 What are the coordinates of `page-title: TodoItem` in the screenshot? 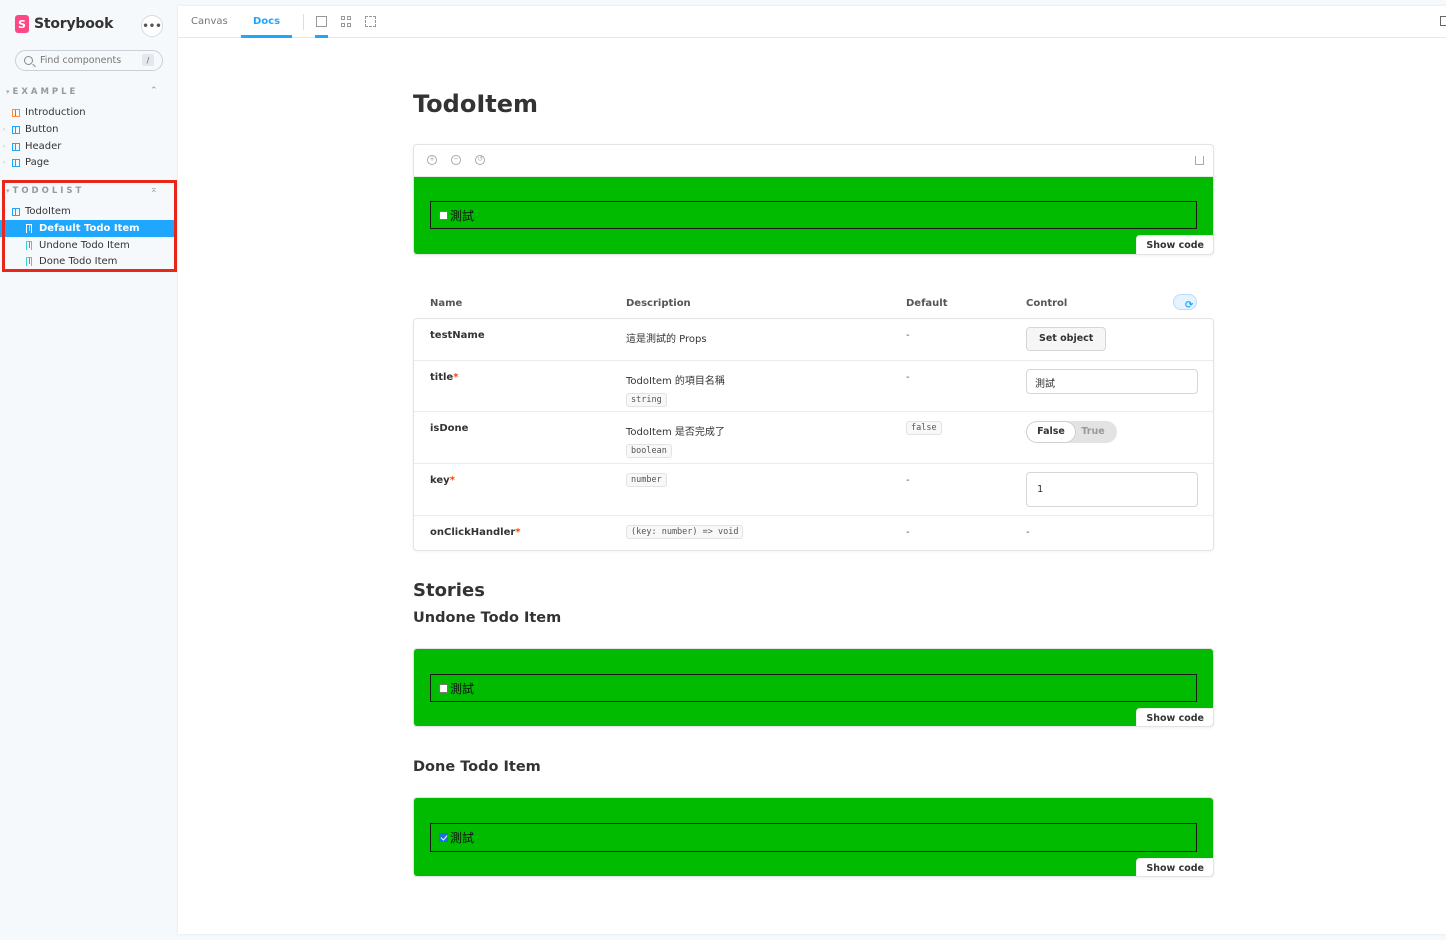 It's located at (476, 104).